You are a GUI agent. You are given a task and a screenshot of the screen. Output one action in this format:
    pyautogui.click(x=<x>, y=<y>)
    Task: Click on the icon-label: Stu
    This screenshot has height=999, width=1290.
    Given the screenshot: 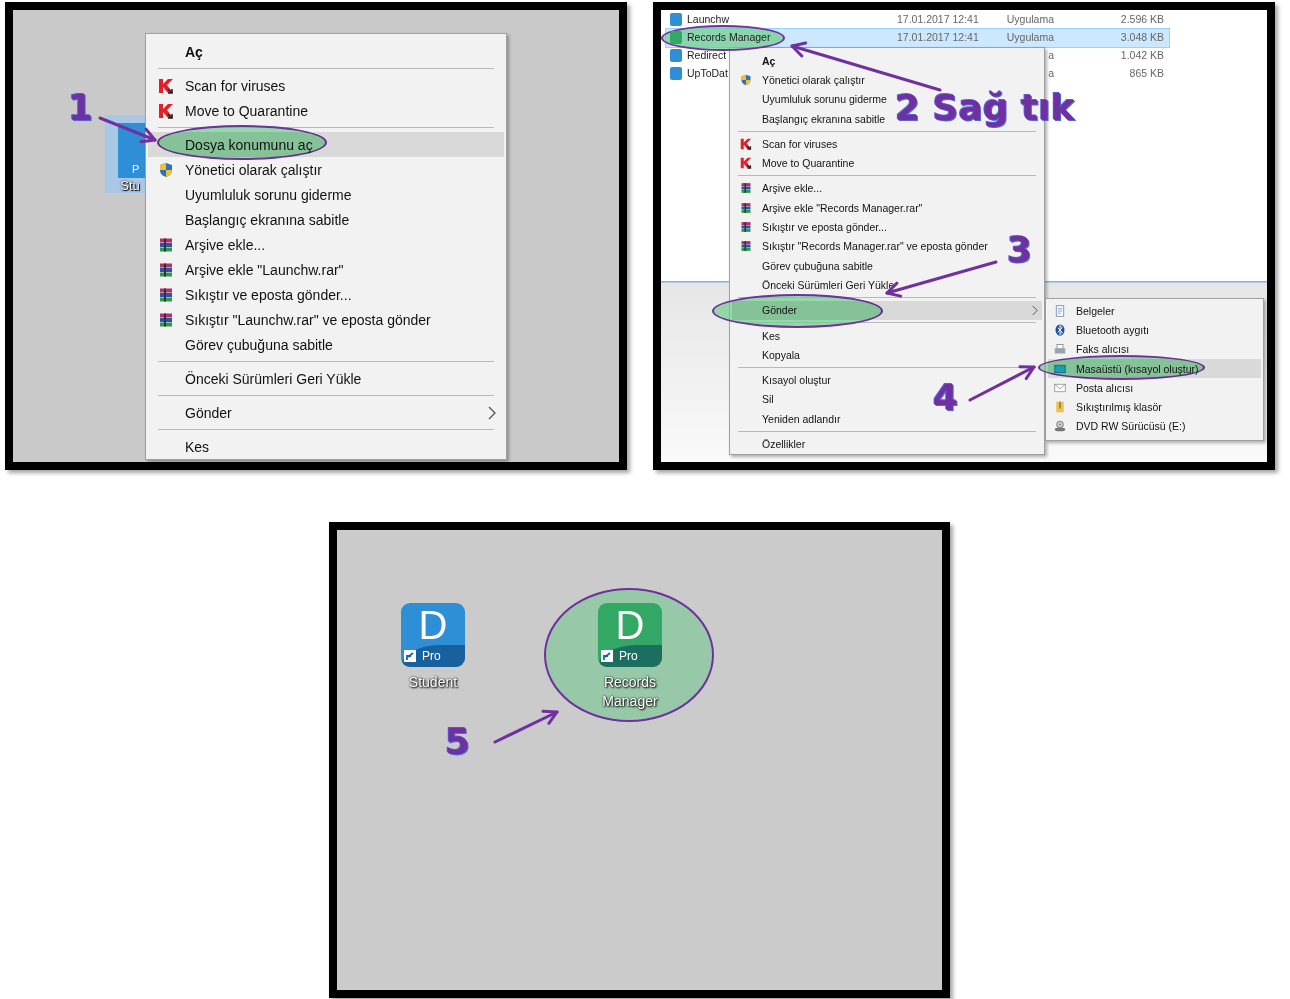 What is the action you would take?
    pyautogui.click(x=130, y=185)
    